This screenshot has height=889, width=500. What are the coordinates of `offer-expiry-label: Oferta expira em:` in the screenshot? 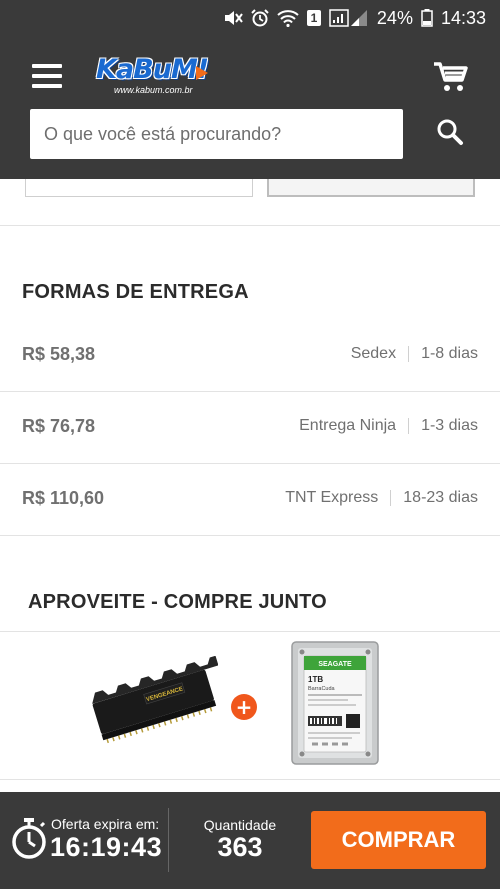 It's located at (105, 824).